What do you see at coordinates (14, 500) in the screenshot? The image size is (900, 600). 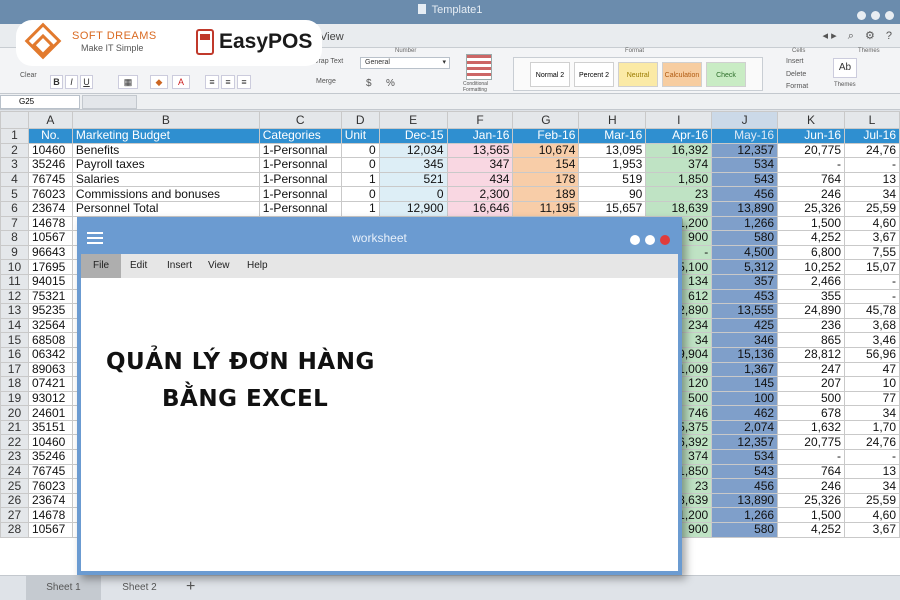 I see `row-header: 26` at bounding box center [14, 500].